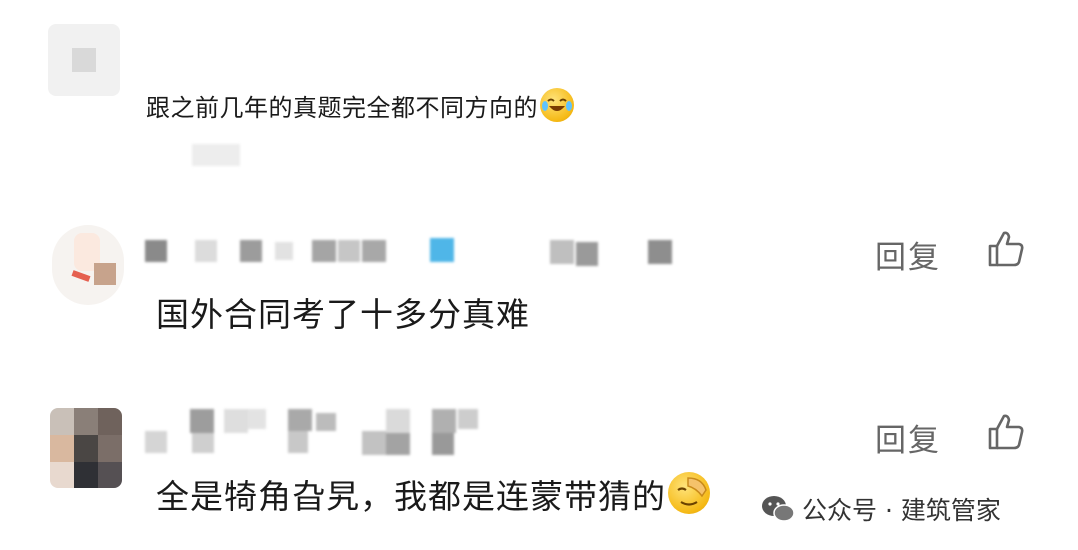 This screenshot has width=1078, height=550. Describe the element at coordinates (433, 494) in the screenshot. I see `comment-text: 全是犄角旮旯，我都是连蒙带猜的` at that location.